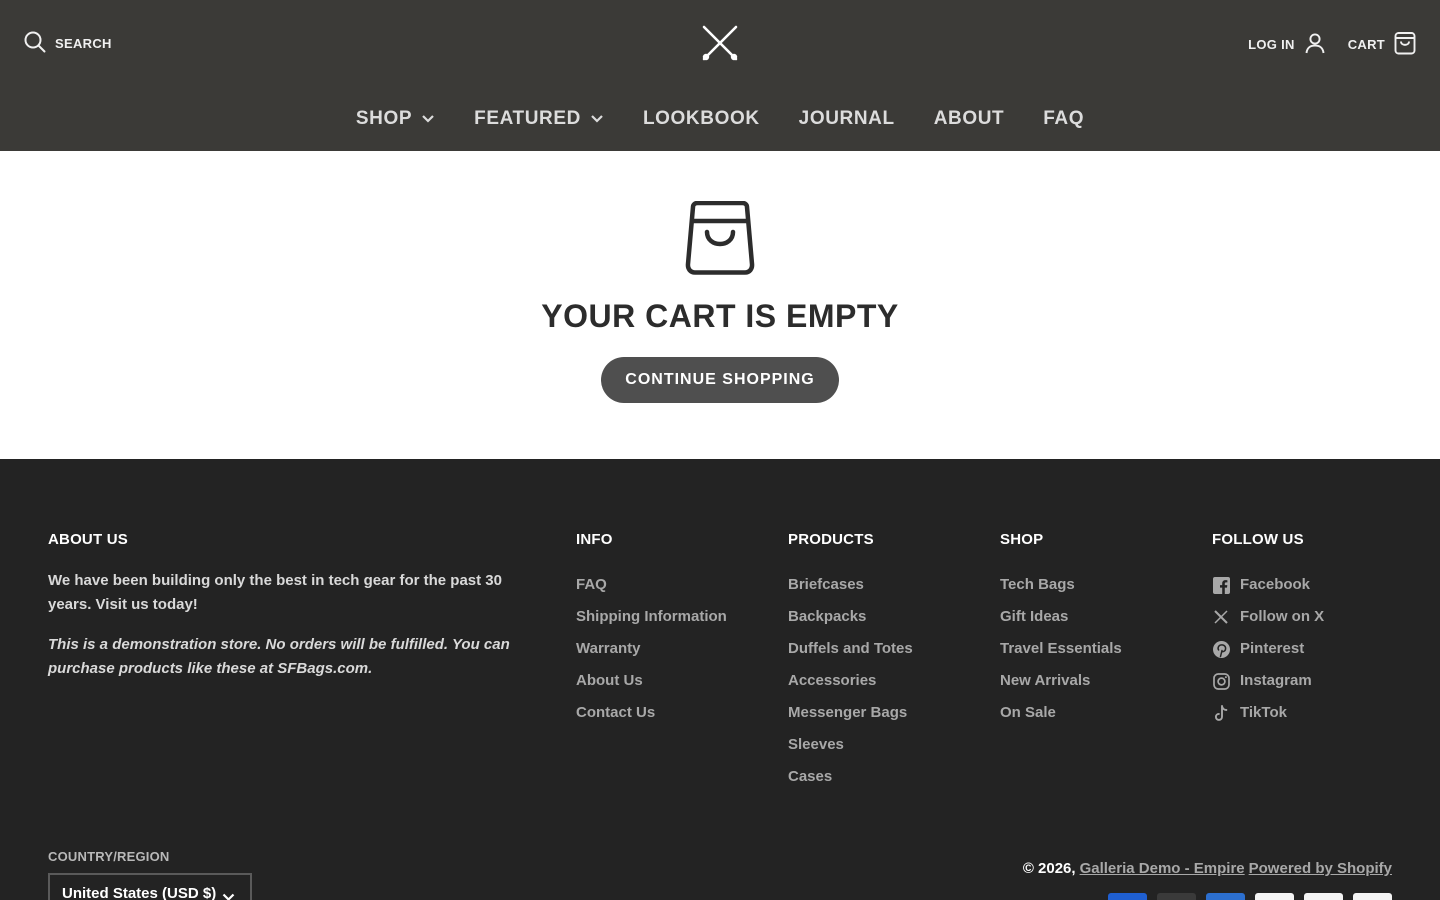  What do you see at coordinates (1221, 649) in the screenshot?
I see `pinterest-icon` at bounding box center [1221, 649].